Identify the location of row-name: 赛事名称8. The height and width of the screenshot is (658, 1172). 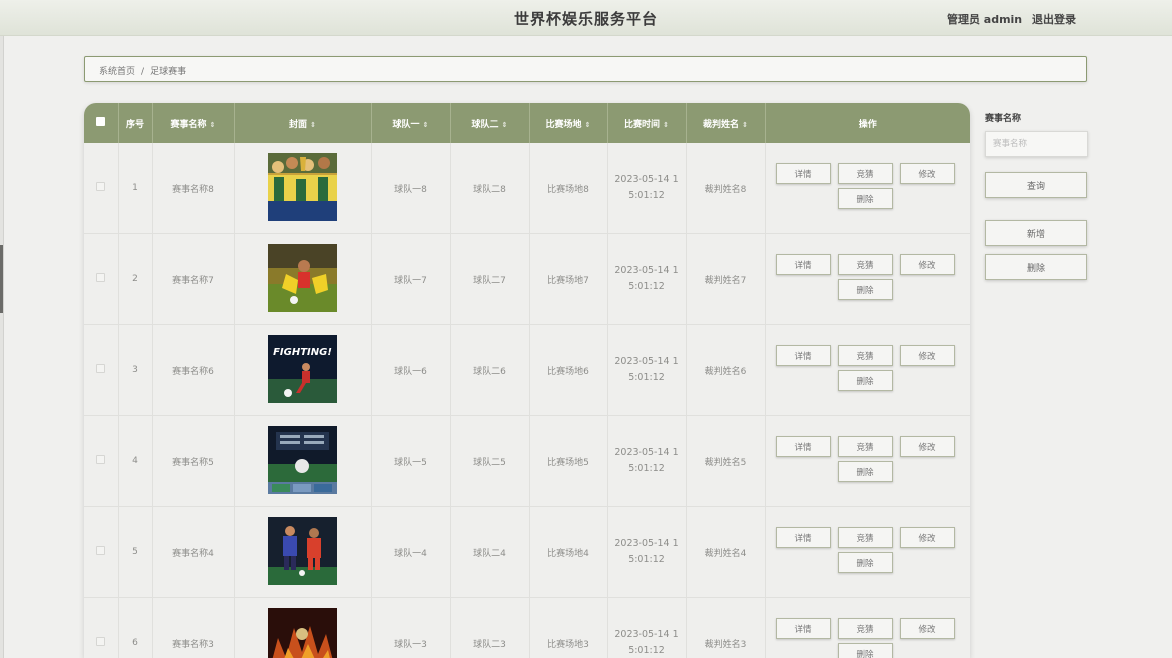
(193, 188).